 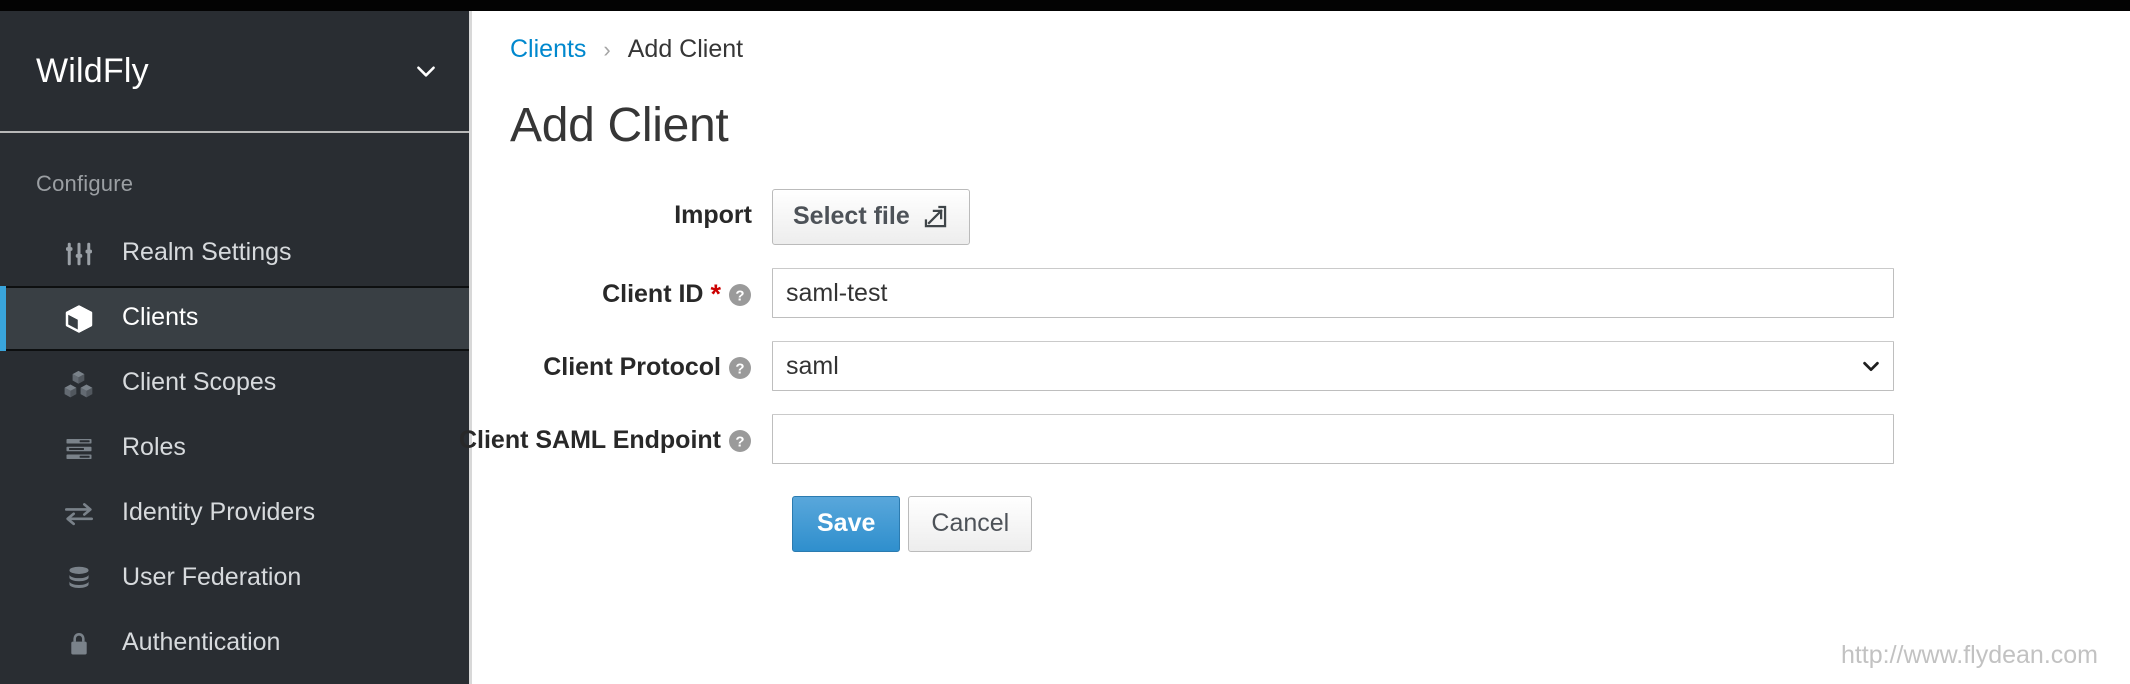 What do you see at coordinates (201, 642) in the screenshot?
I see `sidebar-item-label: Authentication` at bounding box center [201, 642].